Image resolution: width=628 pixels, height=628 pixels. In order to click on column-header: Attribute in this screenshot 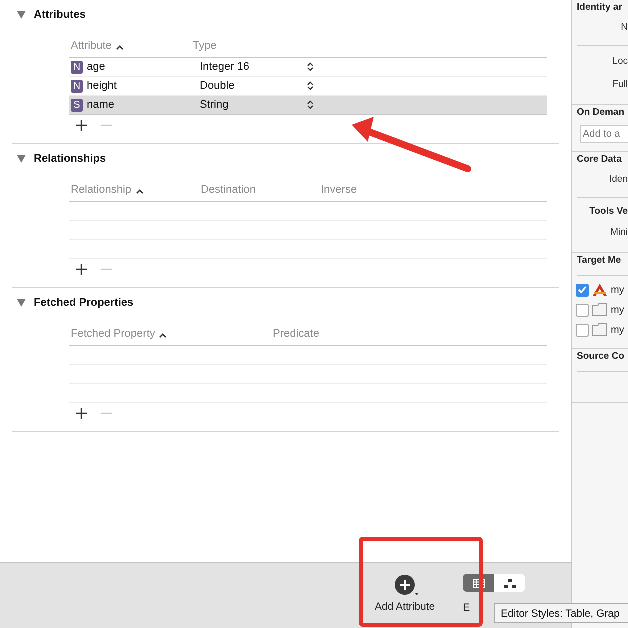, I will do `click(91, 46)`.